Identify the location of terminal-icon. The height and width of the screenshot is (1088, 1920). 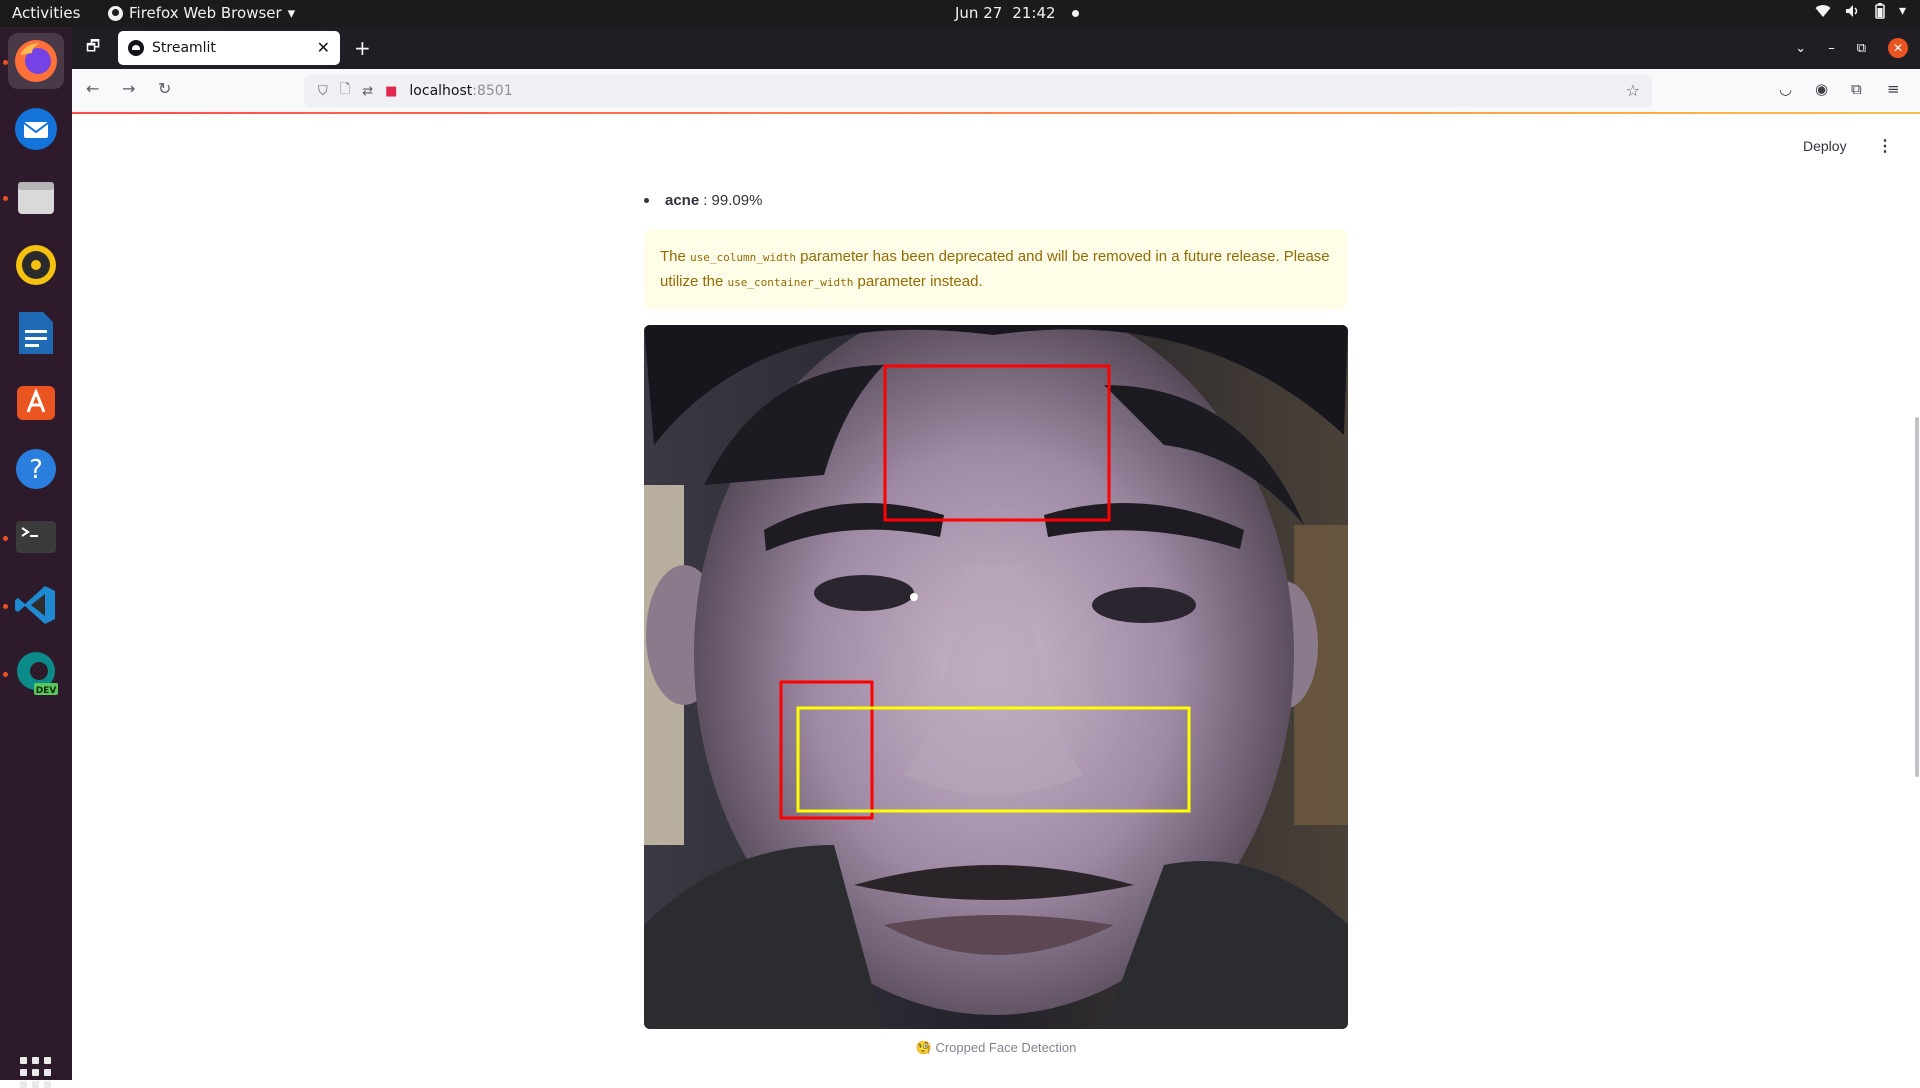
(36, 537).